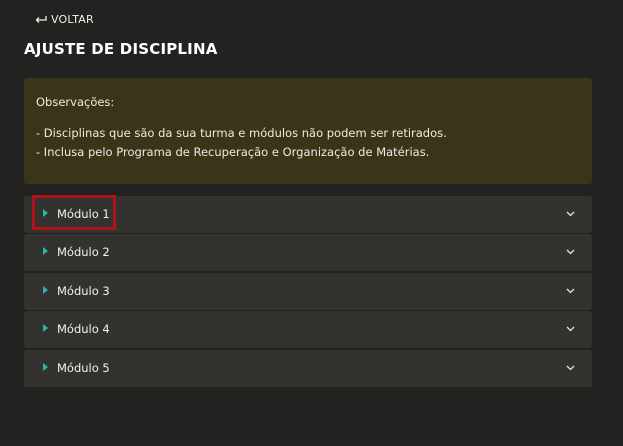  I want to click on module-label: Módulo 1, so click(83, 214).